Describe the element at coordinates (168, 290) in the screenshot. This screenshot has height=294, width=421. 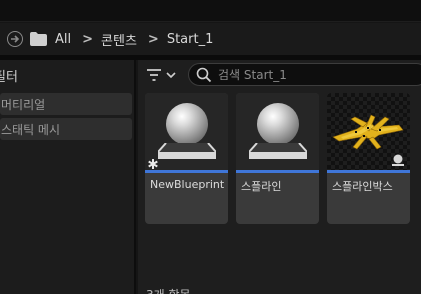
I see `asset-count-label: 3개 항목` at that location.